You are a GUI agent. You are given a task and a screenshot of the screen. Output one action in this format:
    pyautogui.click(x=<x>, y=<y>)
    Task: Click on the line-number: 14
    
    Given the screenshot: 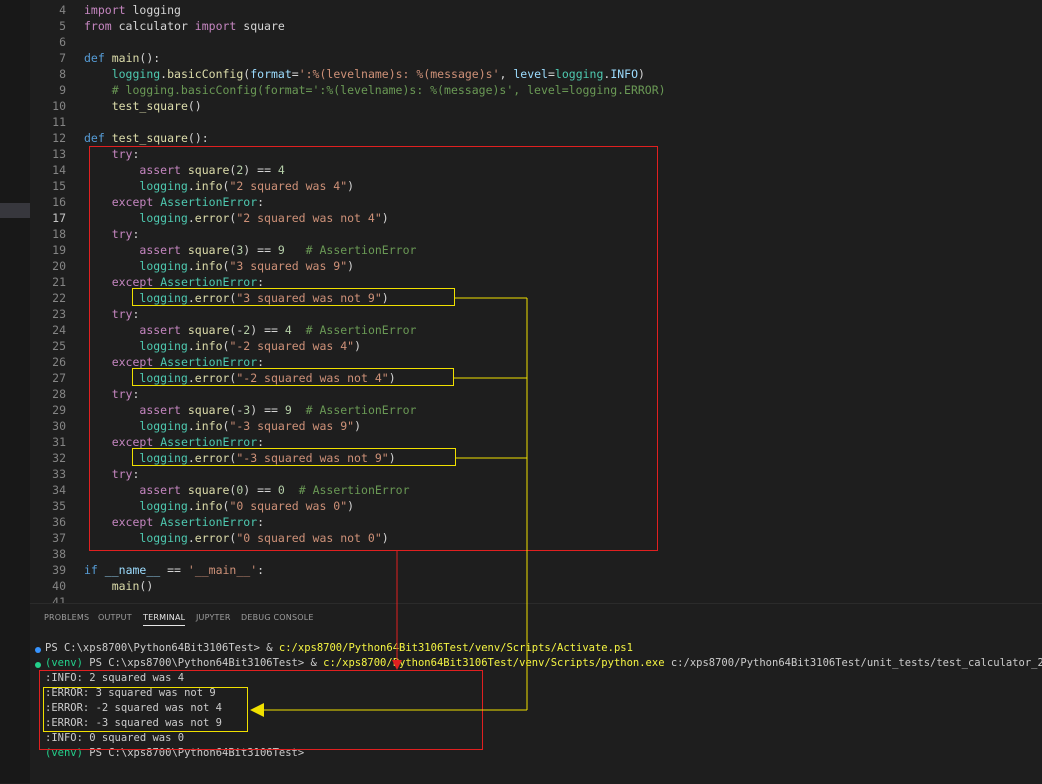 What is the action you would take?
    pyautogui.click(x=59, y=170)
    